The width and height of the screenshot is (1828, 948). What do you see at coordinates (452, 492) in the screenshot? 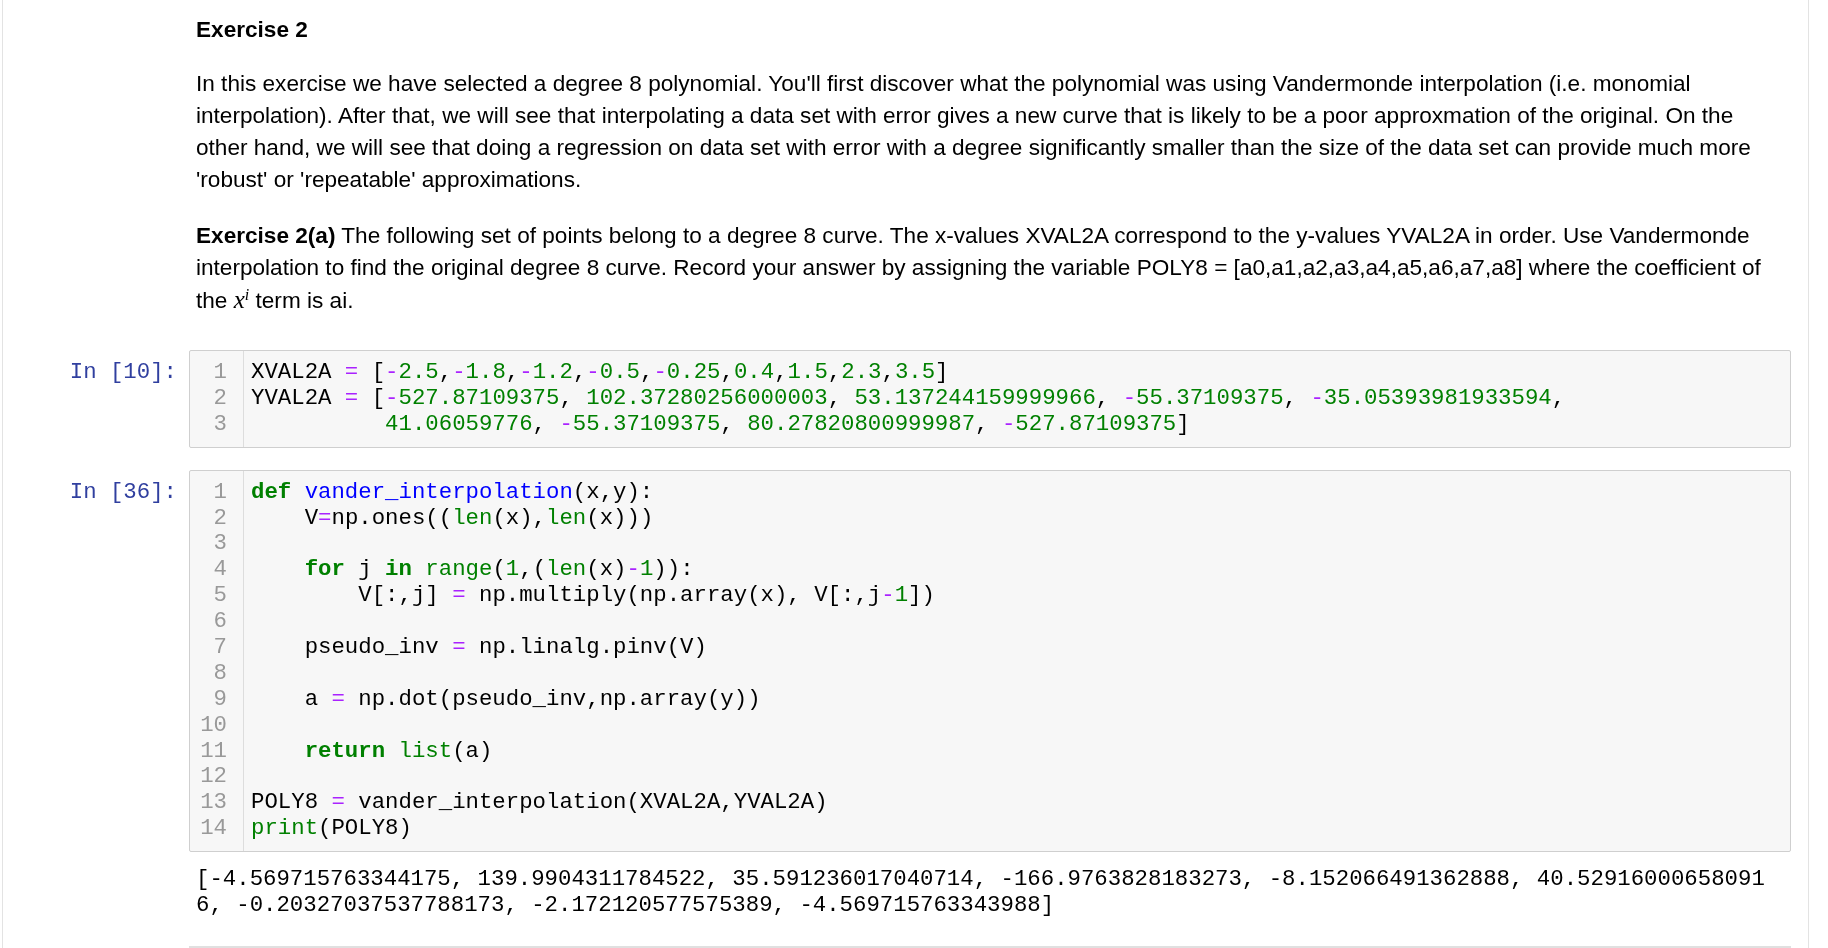
I see `code-line: def vander_interpolation(x,y):` at bounding box center [452, 492].